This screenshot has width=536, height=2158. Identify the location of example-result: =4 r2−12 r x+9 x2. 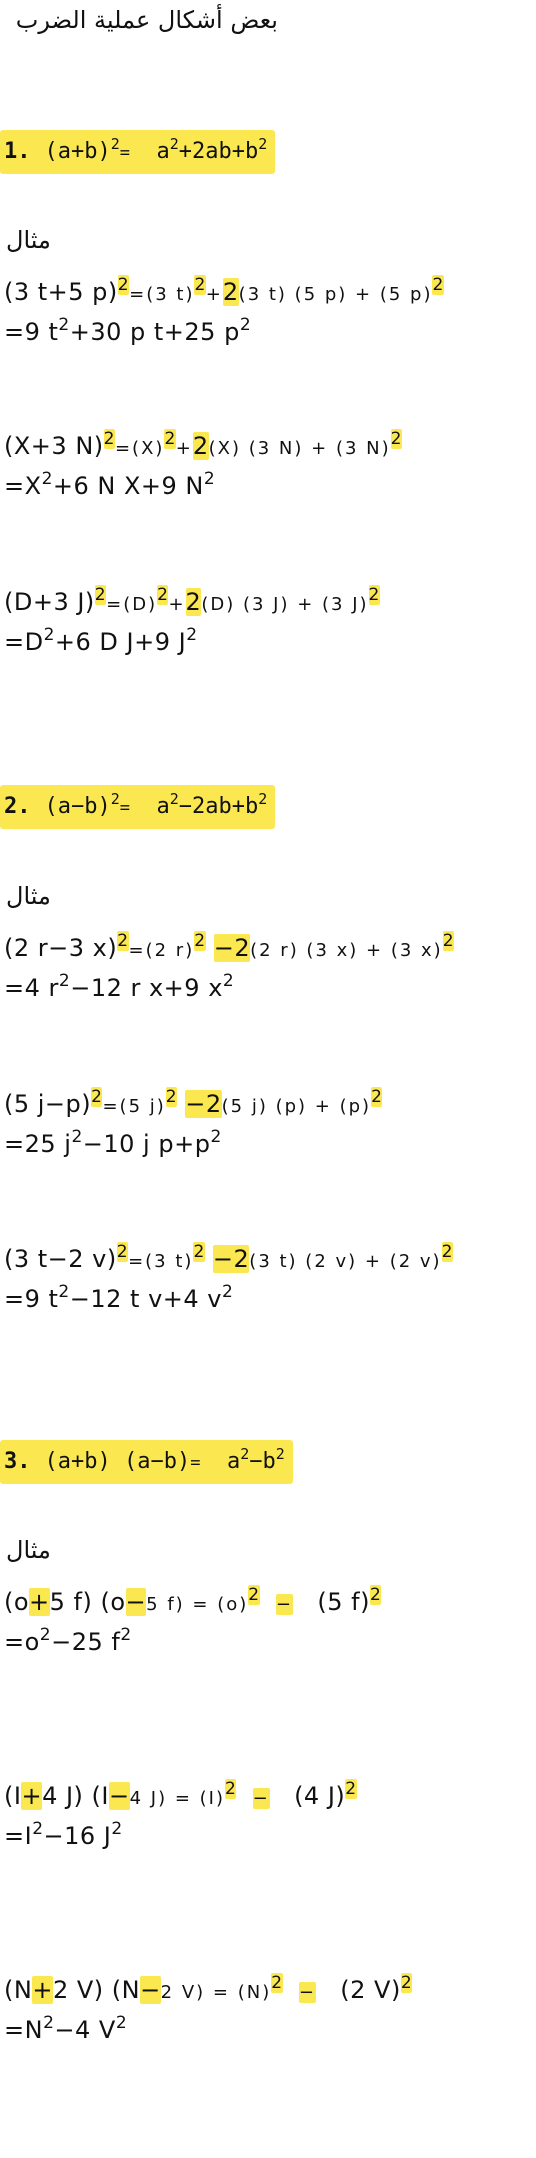
(119, 987).